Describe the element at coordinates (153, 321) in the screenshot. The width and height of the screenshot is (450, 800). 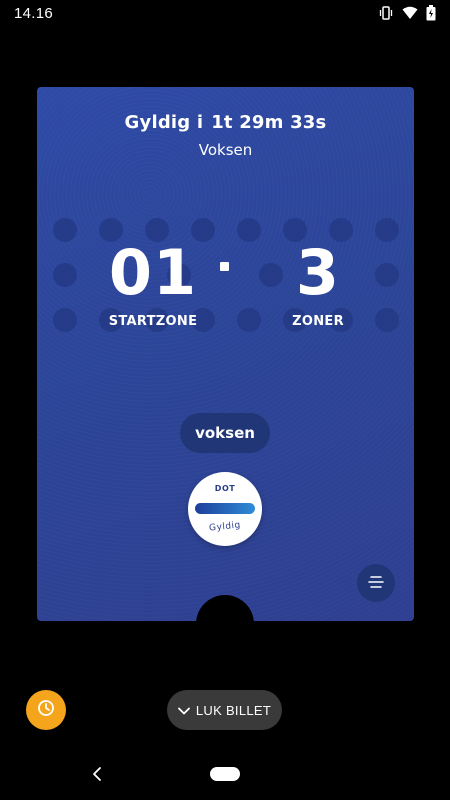
I see `start-zone-label: STARTZONE` at that location.